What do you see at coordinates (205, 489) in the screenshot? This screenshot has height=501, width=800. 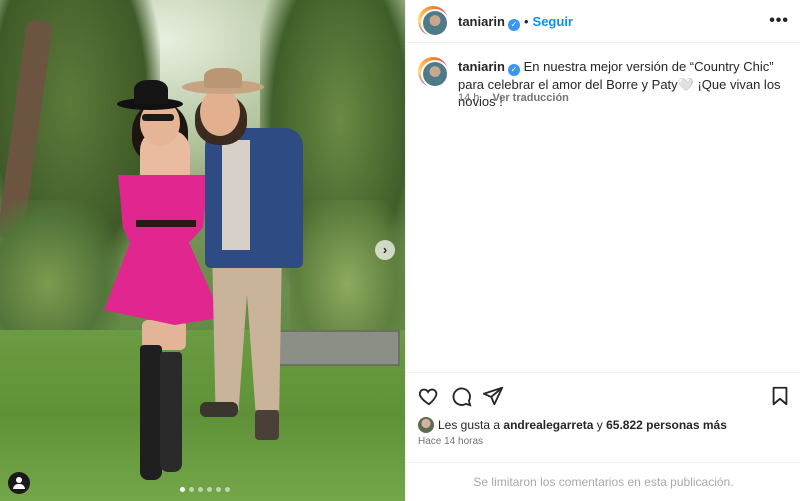 I see `carousel-indicator` at bounding box center [205, 489].